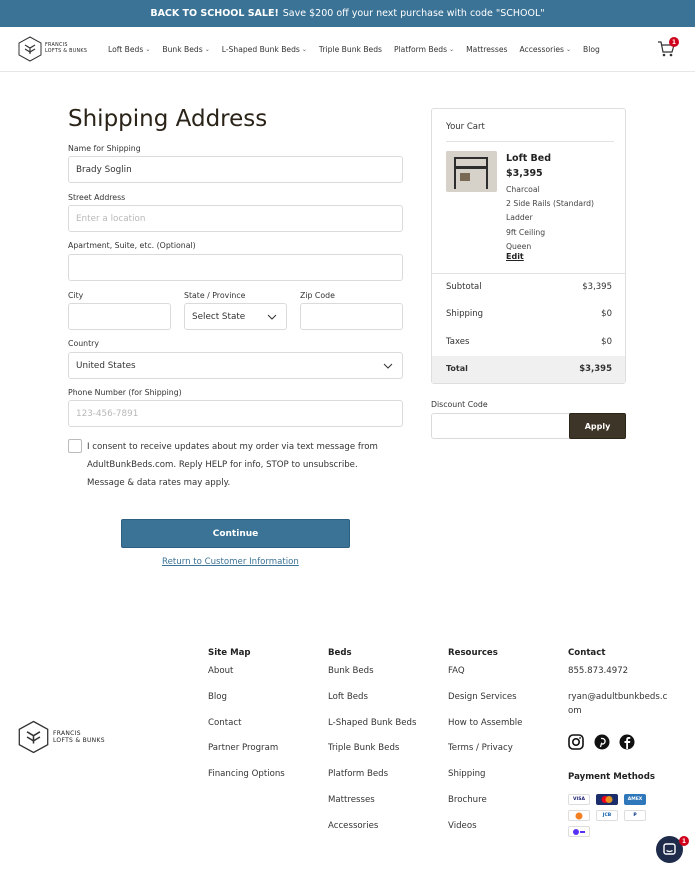 This screenshot has height=875, width=695. What do you see at coordinates (462, 826) in the screenshot?
I see `footer-link: Videos` at bounding box center [462, 826].